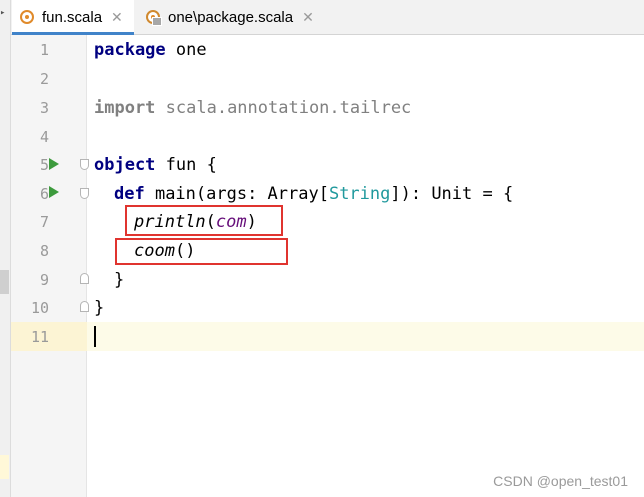 Image resolution: width=644 pixels, height=497 pixels. I want to click on line-number: 7, so click(44, 222).